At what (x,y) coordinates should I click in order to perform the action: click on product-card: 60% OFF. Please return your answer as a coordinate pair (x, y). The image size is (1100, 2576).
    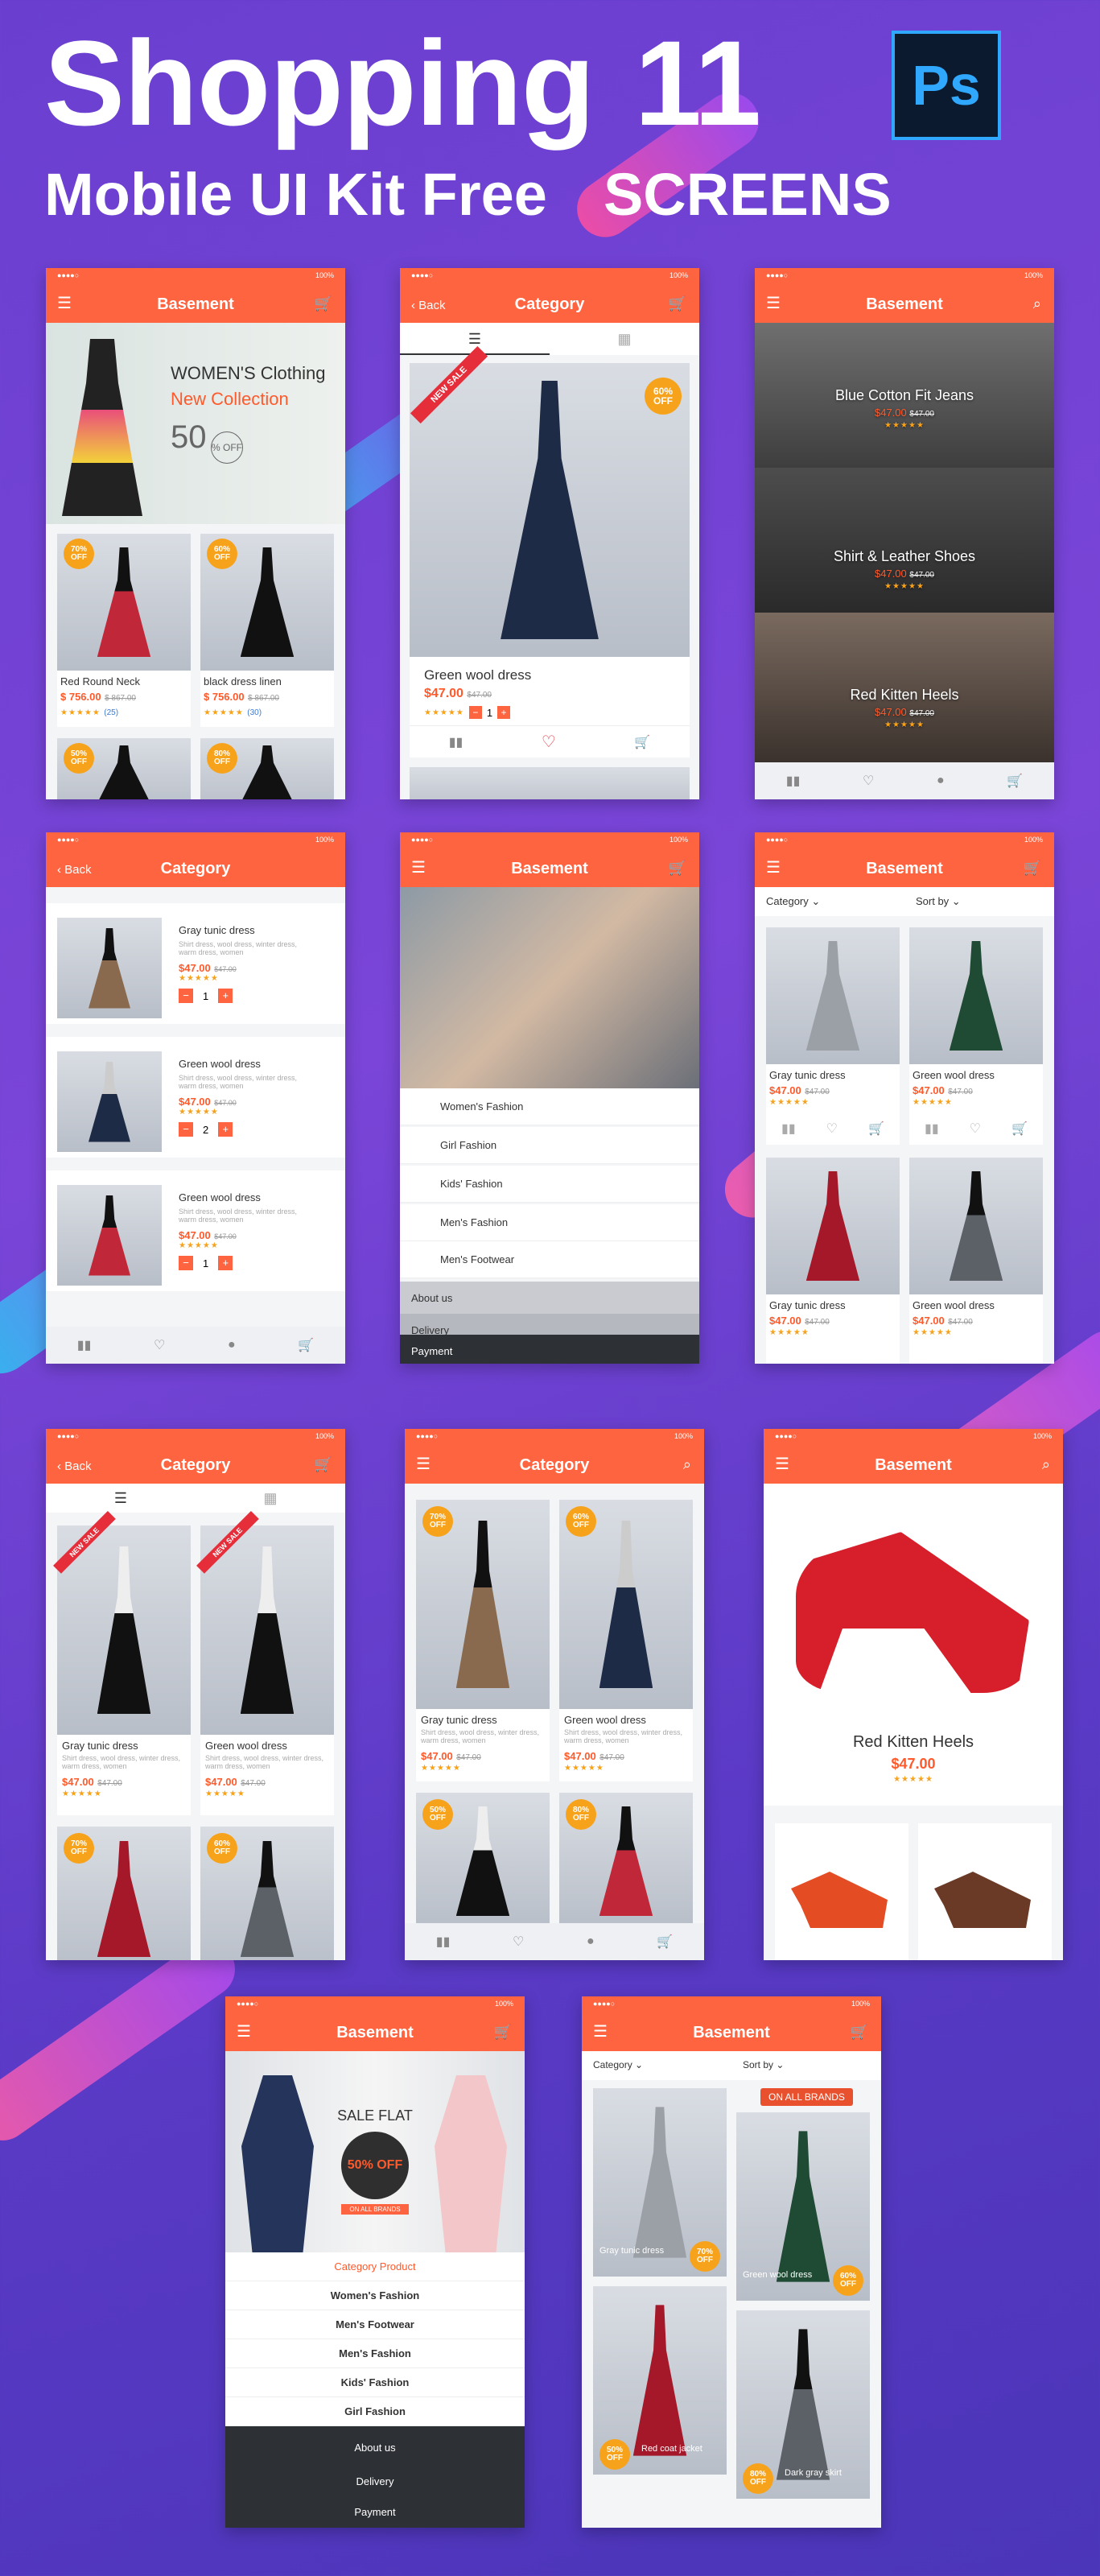
    Looking at the image, I should click on (267, 1893).